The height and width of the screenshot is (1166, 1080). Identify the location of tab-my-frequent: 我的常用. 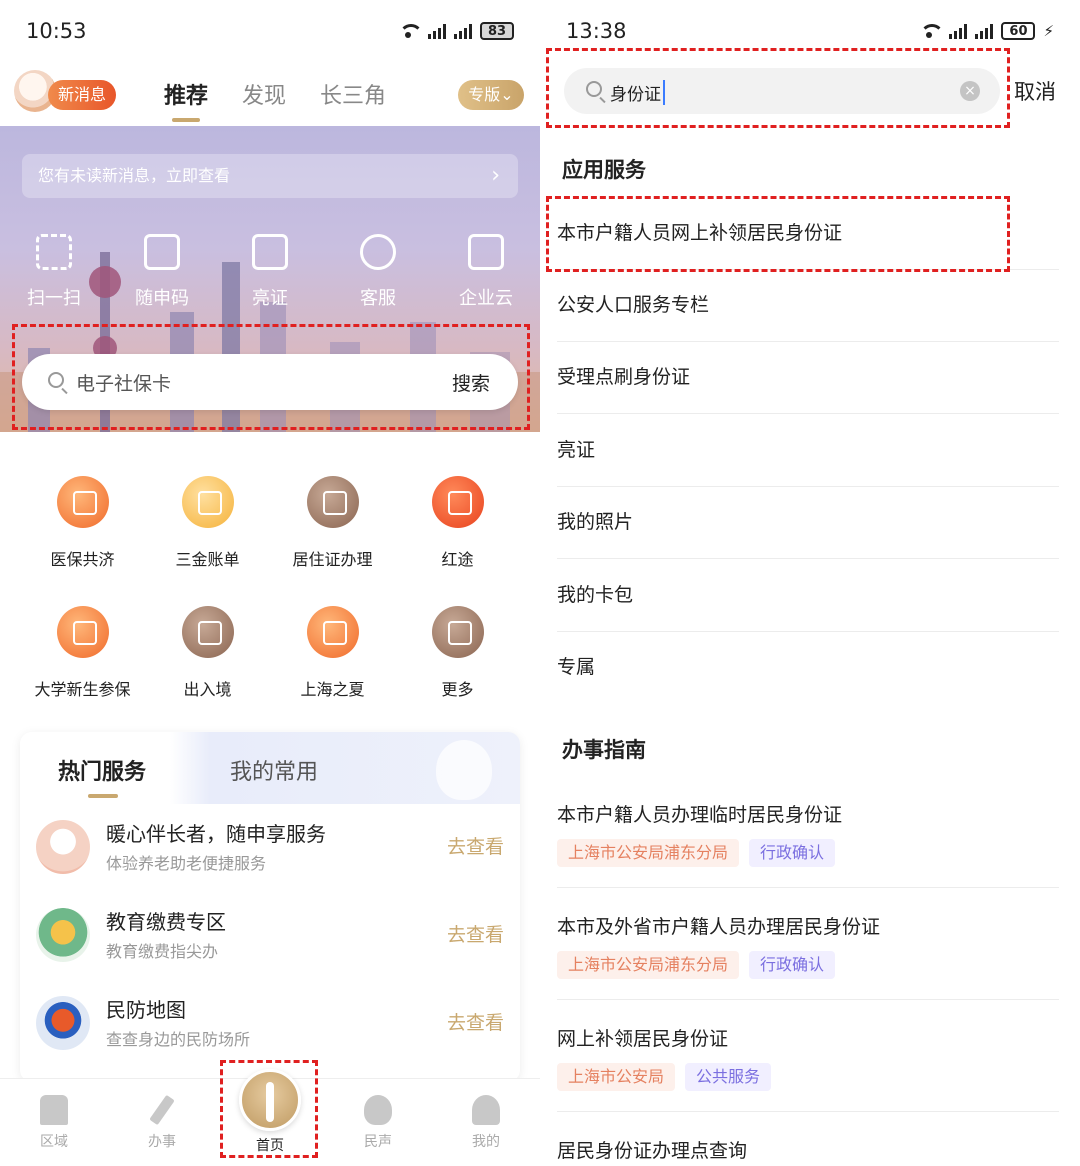
(274, 770).